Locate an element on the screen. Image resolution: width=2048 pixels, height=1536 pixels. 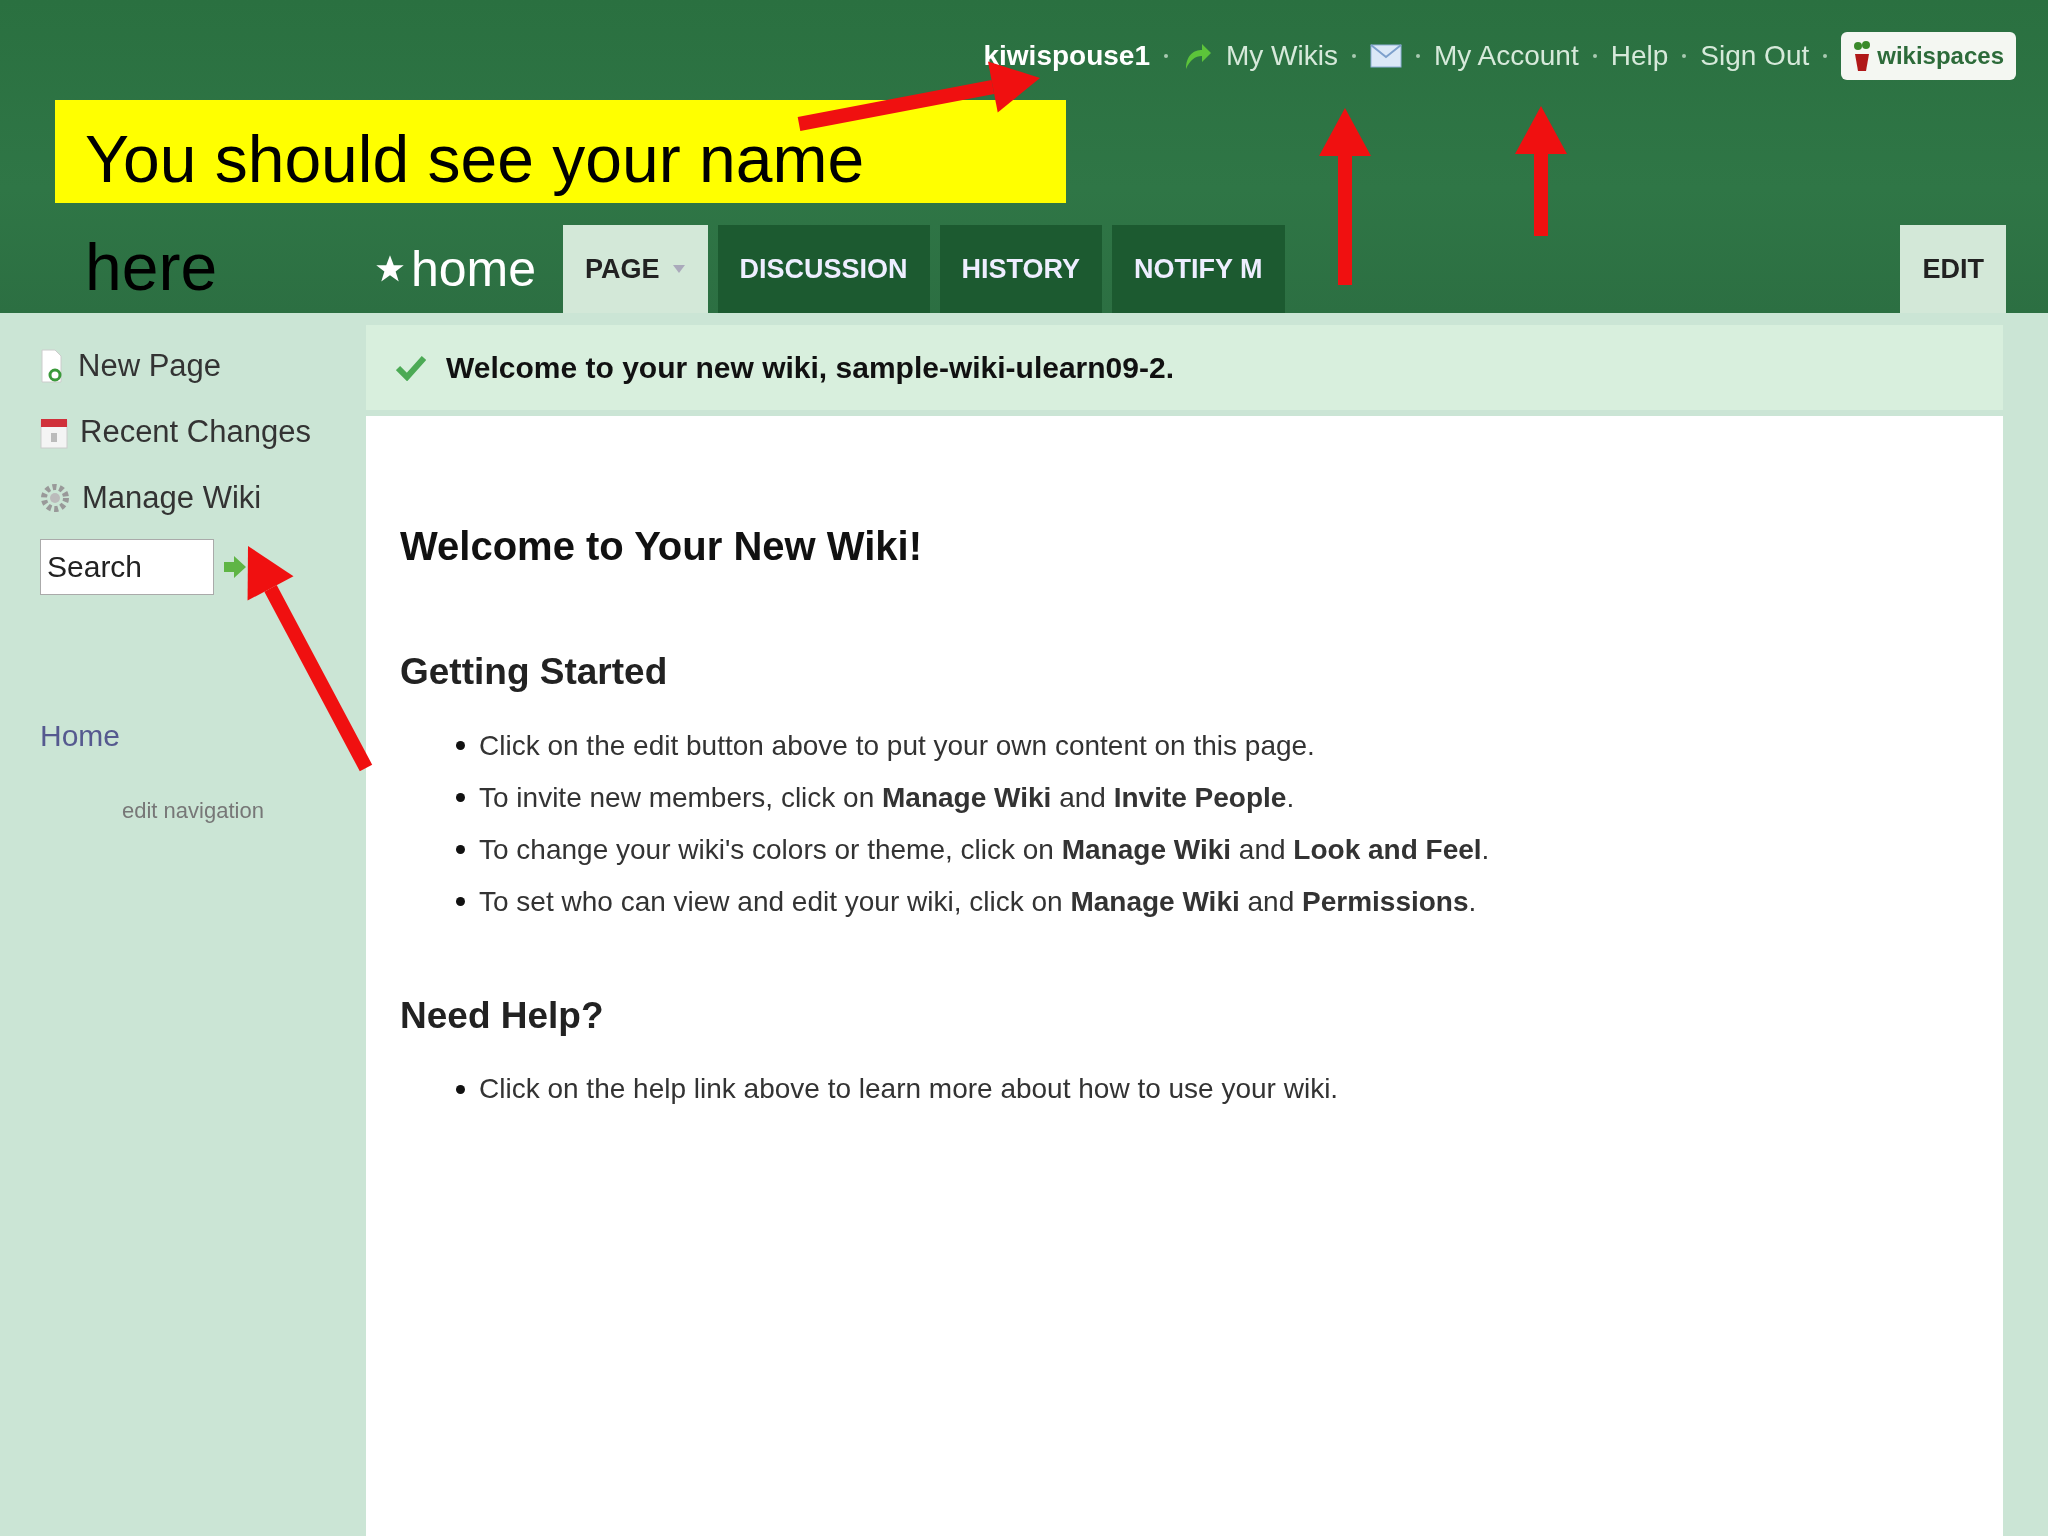
gear-icon is located at coordinates (55, 498).